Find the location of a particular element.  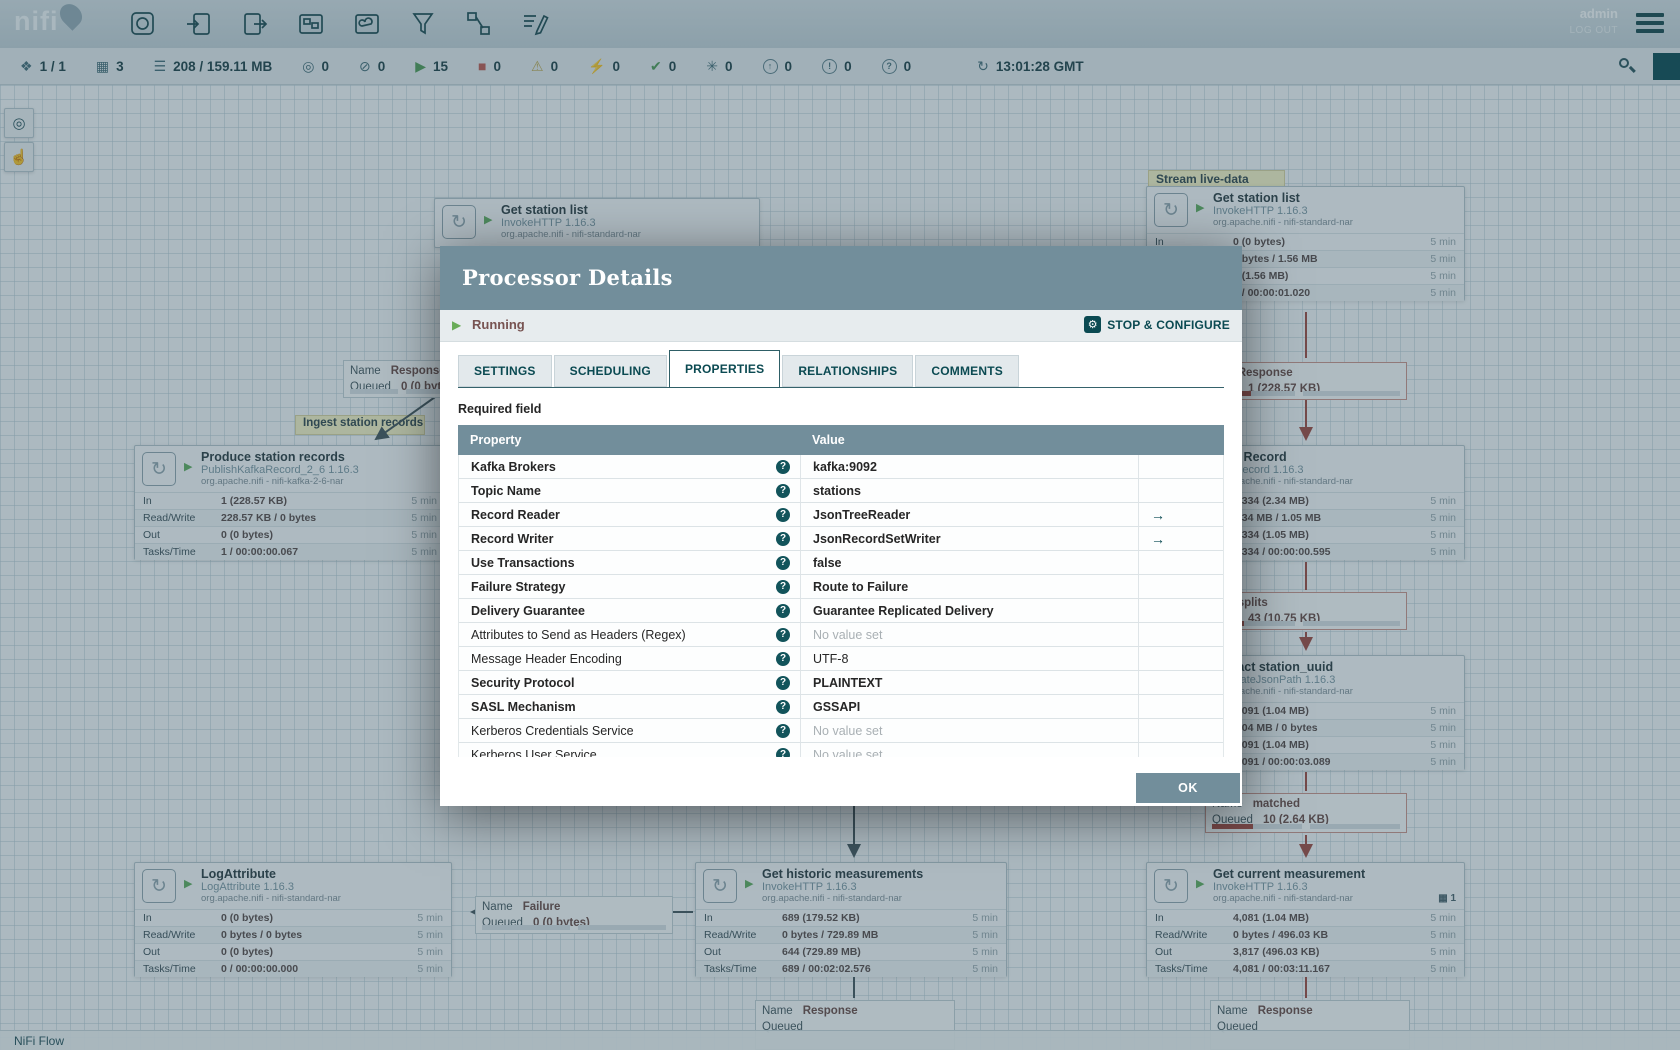

property-value: Guarantee Replicated Delivery is located at coordinates (970, 610).